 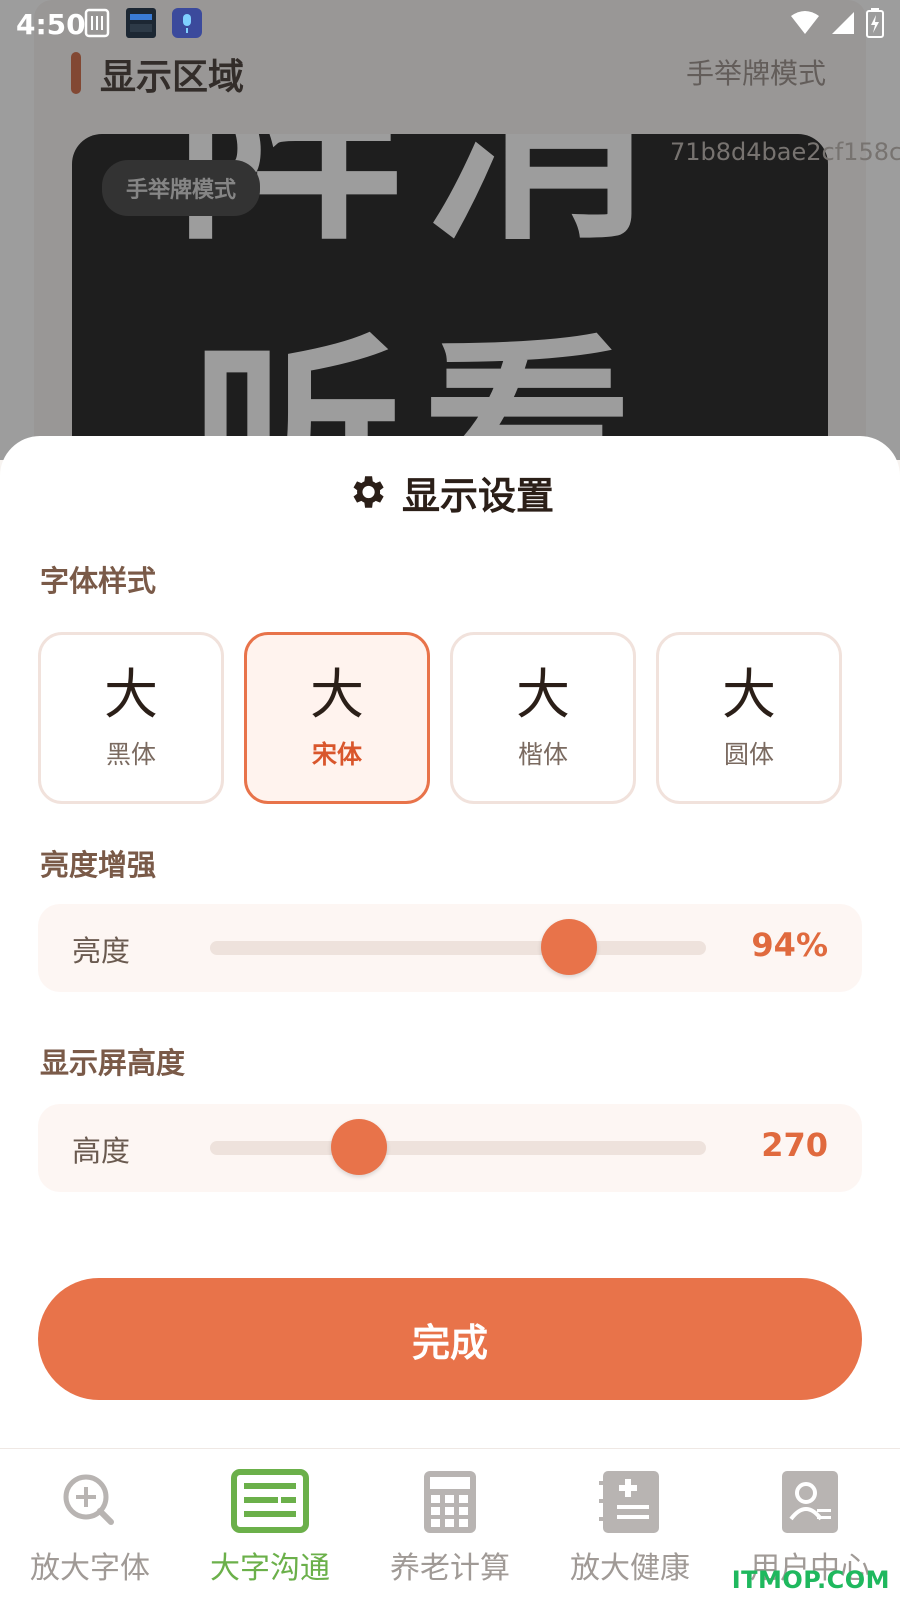 I want to click on height-slider-thumb, so click(x=358, y=1147).